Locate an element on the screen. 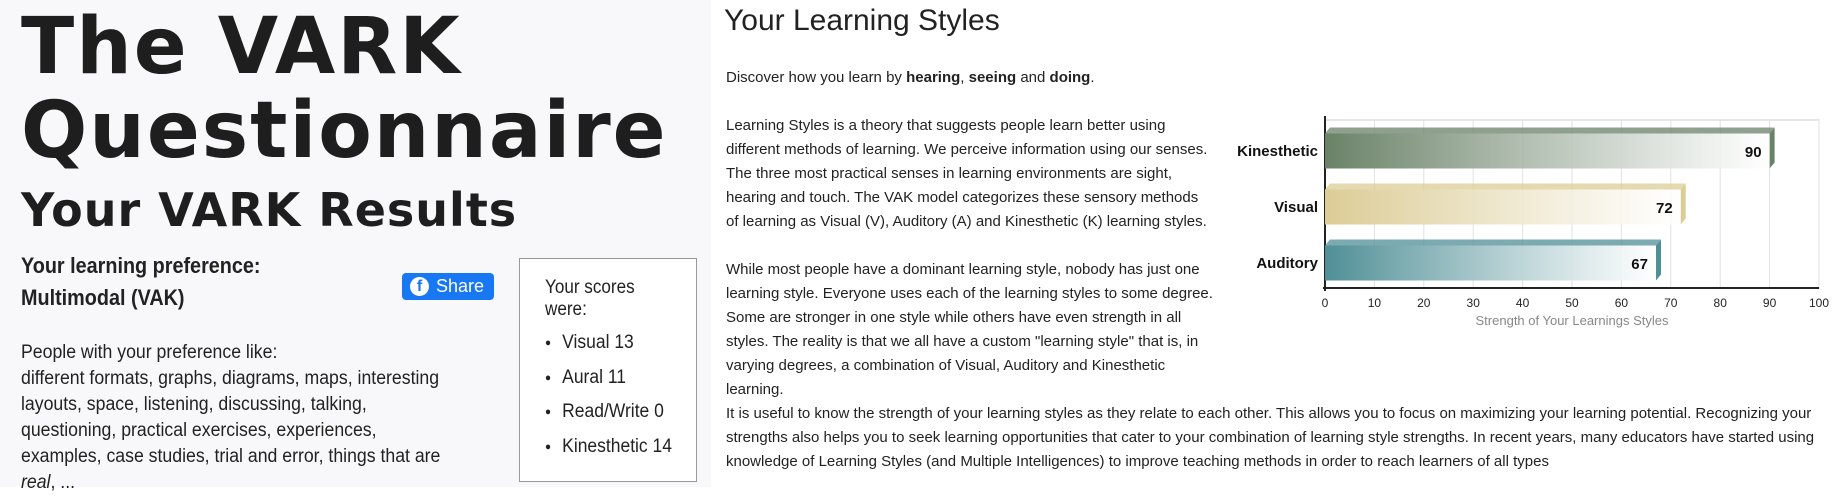 The width and height of the screenshot is (1841, 496). people-emphasis: real is located at coordinates (36, 482).